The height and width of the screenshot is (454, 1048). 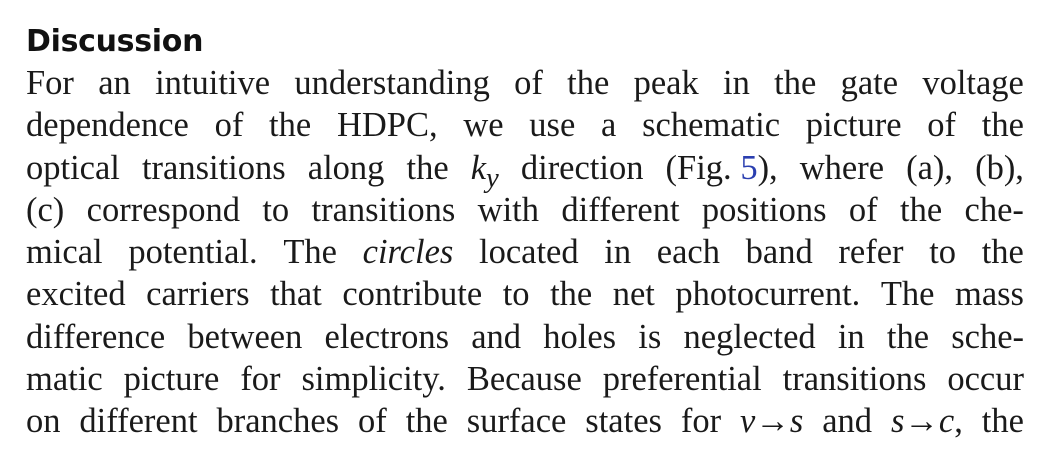 What do you see at coordinates (245, 336) in the screenshot?
I see `word: between` at bounding box center [245, 336].